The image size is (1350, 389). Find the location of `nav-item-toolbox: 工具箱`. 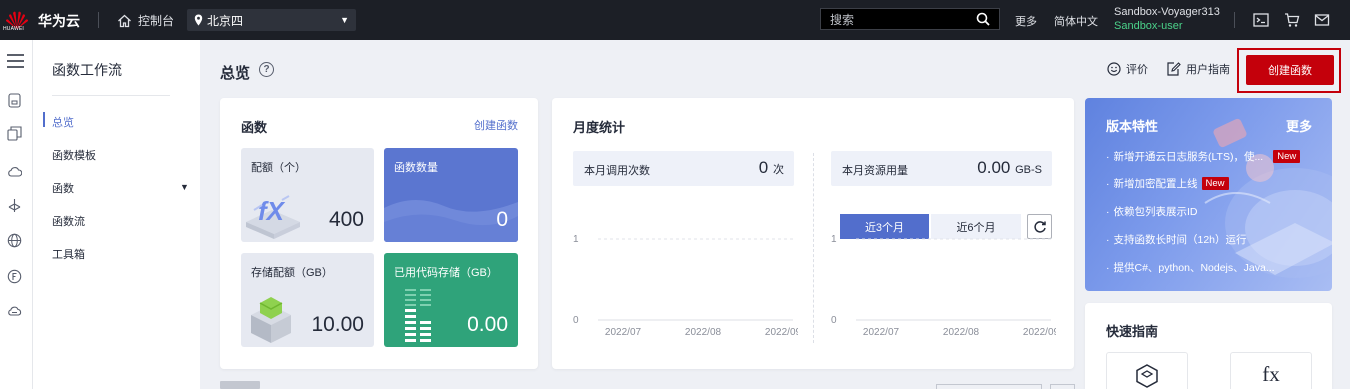

nav-item-toolbox: 工具箱 is located at coordinates (68, 254).